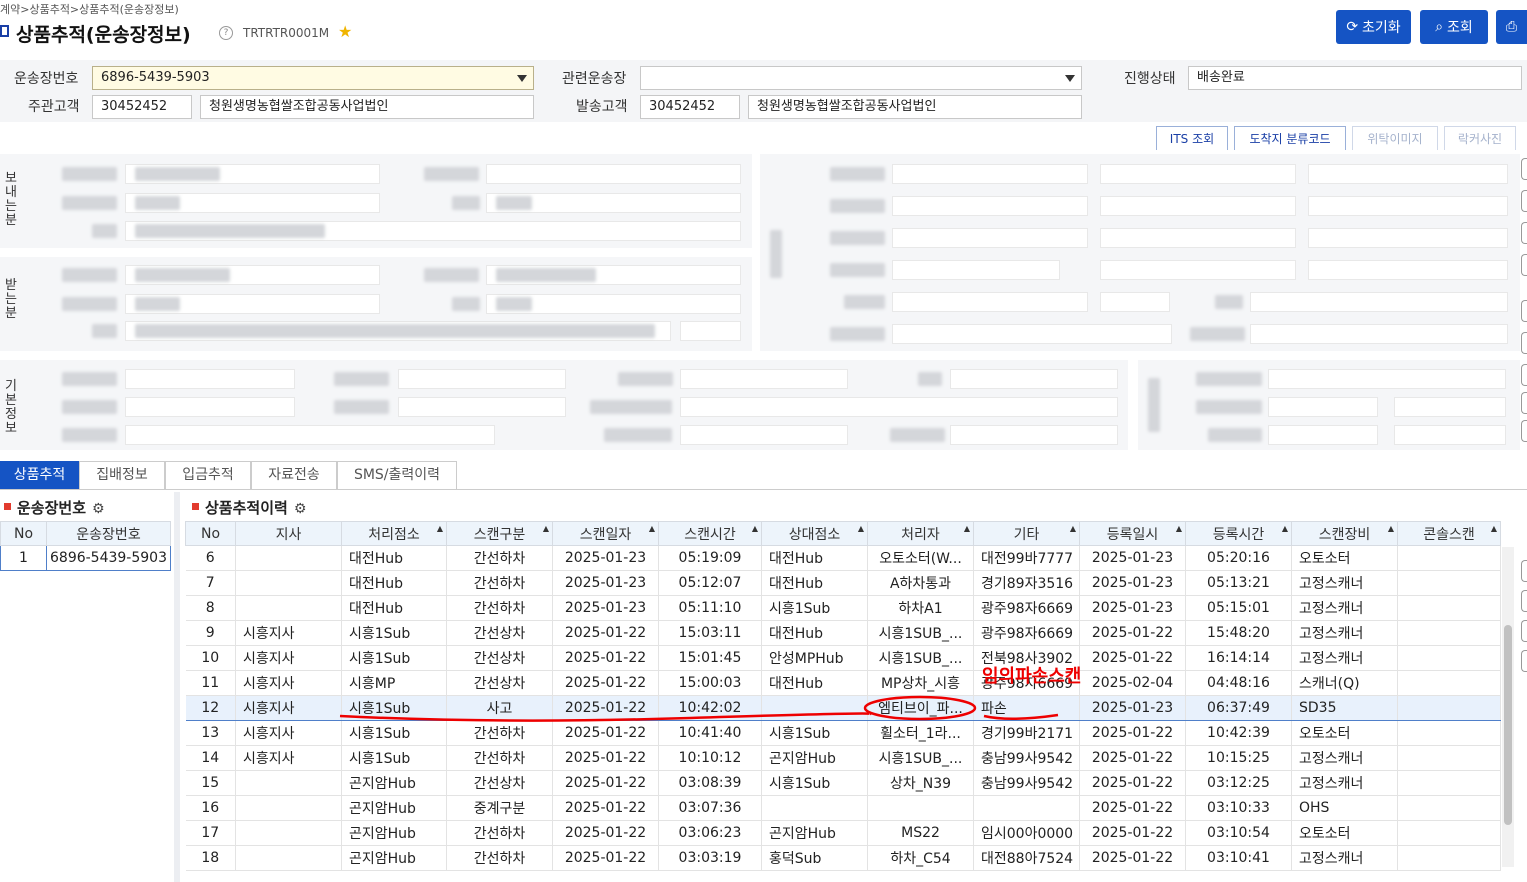 This screenshot has width=1527, height=882. Describe the element at coordinates (210, 783) in the screenshot. I see `table-cell: 15` at that location.